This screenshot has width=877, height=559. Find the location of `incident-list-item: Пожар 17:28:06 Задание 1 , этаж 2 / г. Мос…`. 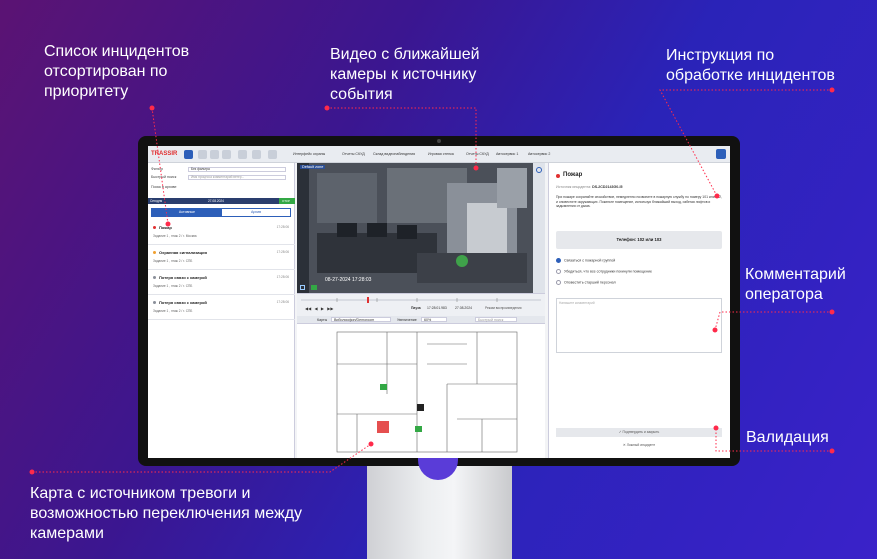

incident-list-item: Пожар 17:28:06 Задание 1 , этаж 2 / г. Мос… is located at coordinates (221, 233).